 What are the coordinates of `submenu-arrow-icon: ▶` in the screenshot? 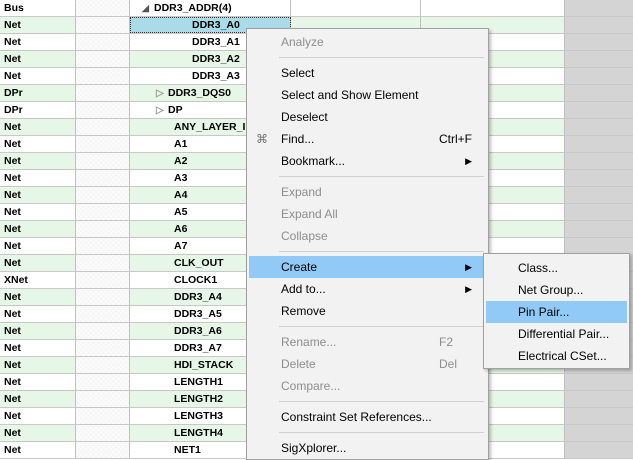 It's located at (468, 289).